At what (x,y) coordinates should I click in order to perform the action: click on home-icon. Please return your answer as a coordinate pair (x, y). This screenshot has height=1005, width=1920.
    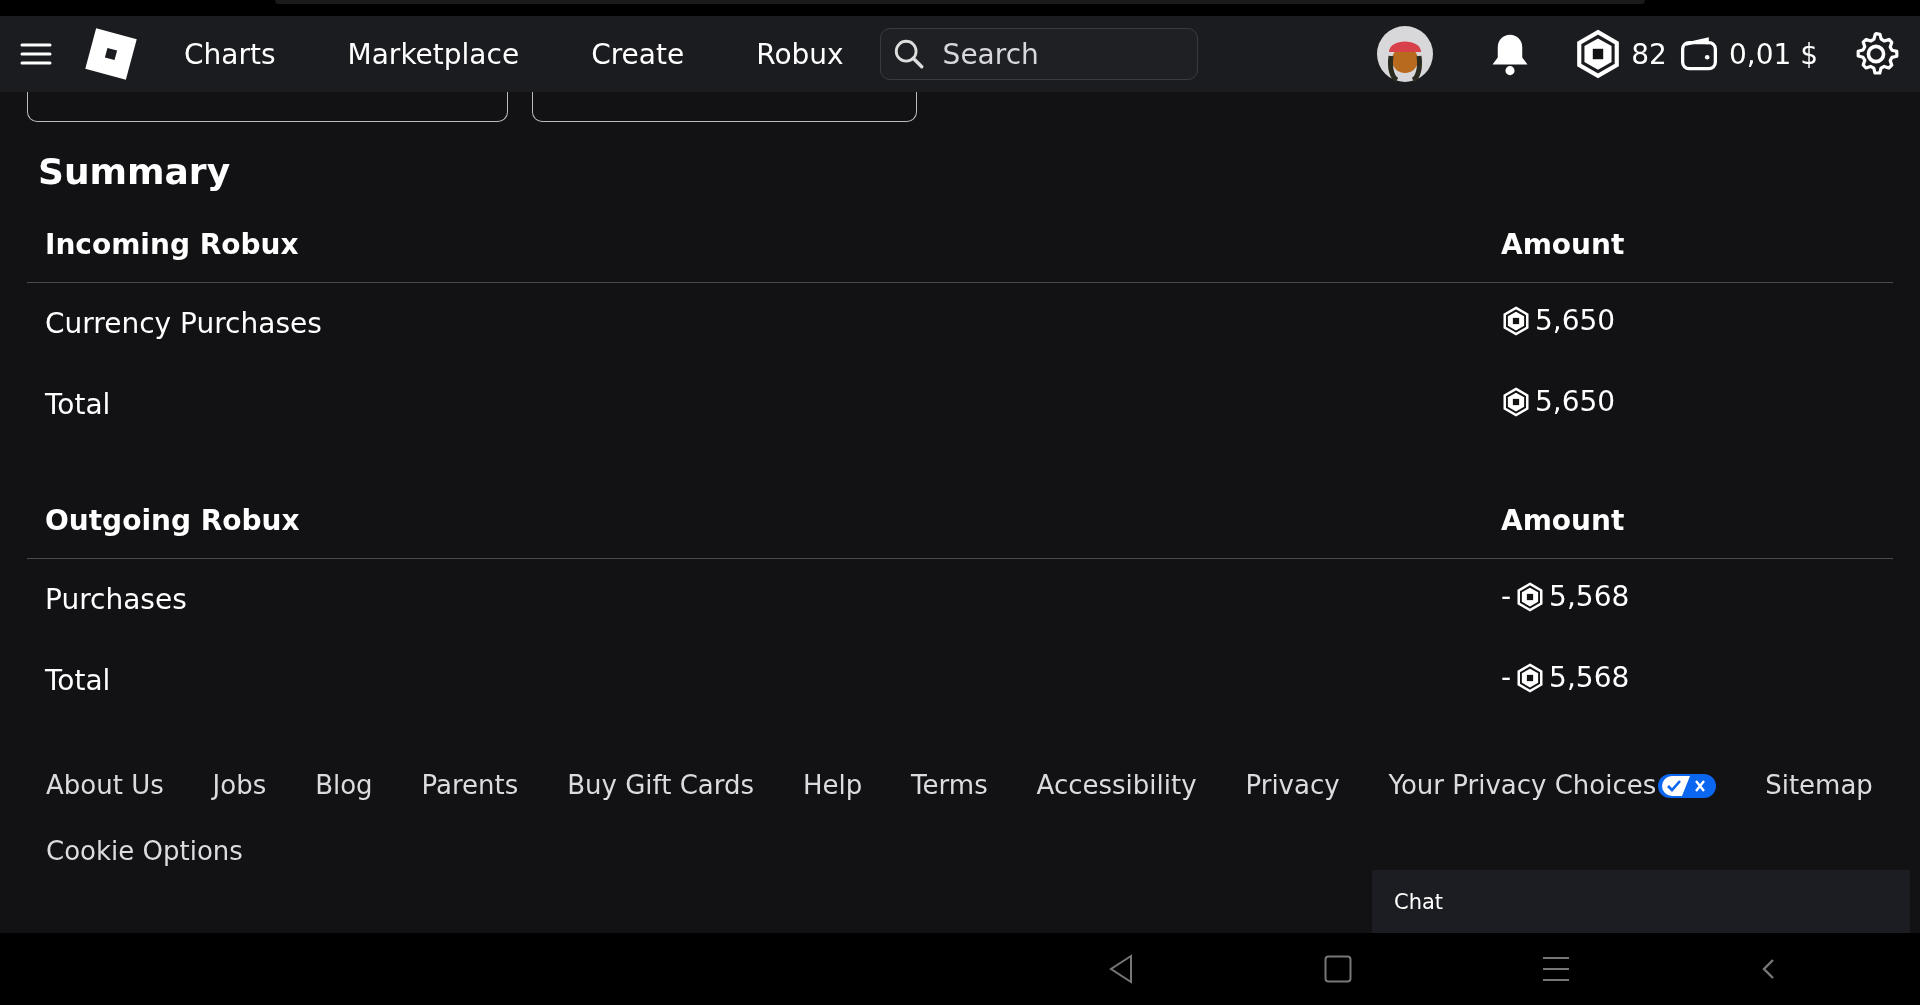
    Looking at the image, I should click on (1338, 969).